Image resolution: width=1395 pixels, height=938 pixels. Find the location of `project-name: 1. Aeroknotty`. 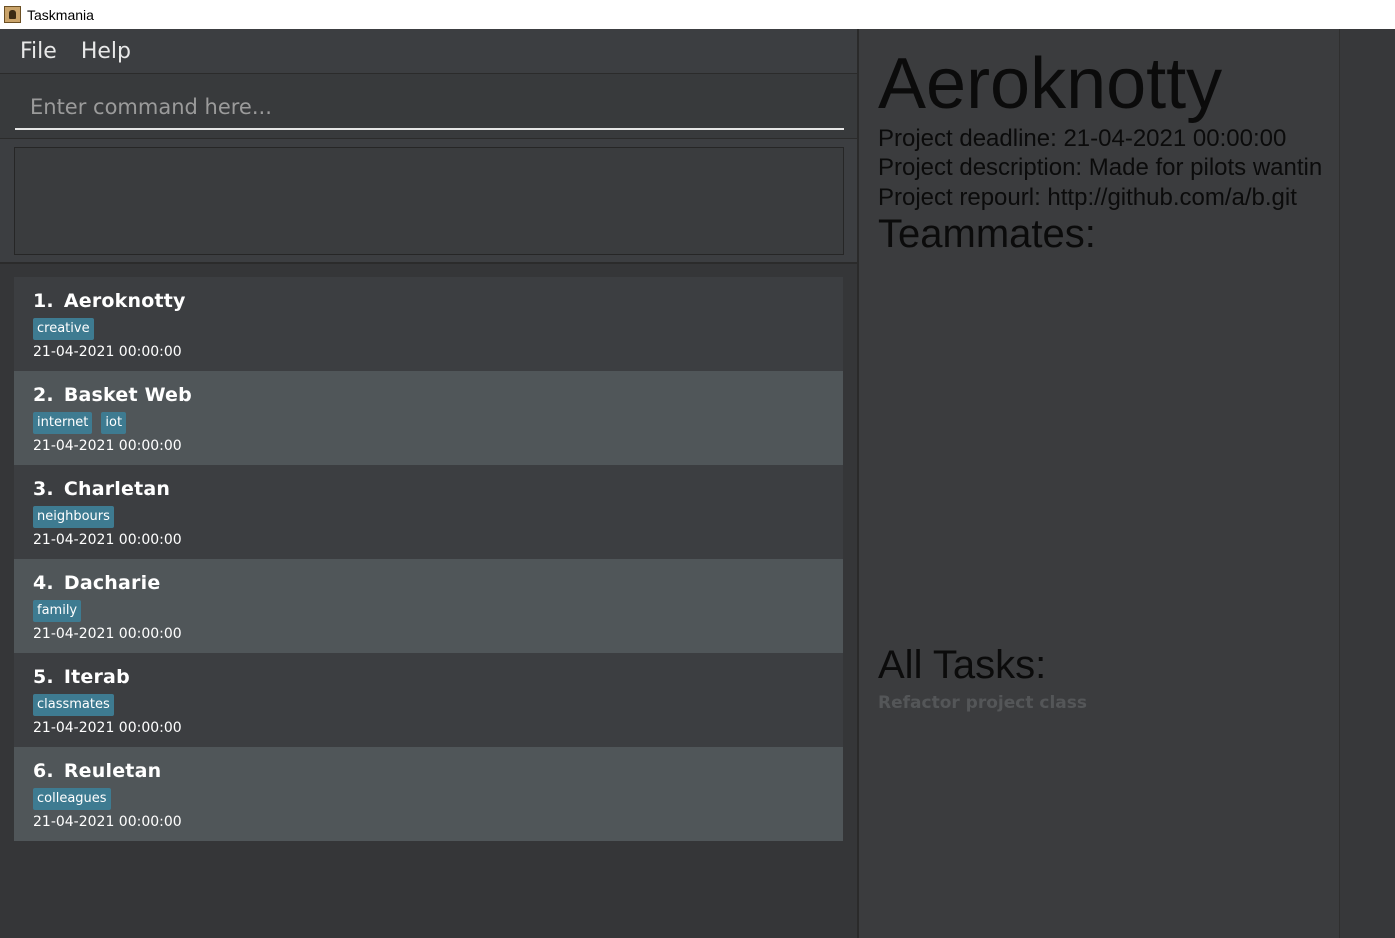

project-name: 1. Aeroknotty is located at coordinates (109, 301).